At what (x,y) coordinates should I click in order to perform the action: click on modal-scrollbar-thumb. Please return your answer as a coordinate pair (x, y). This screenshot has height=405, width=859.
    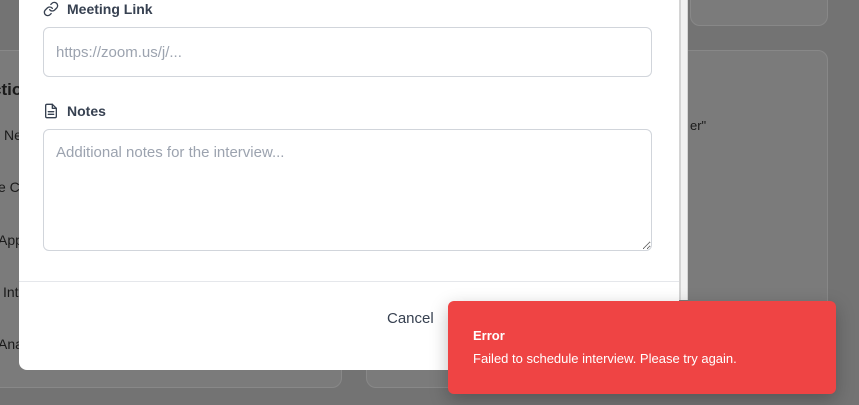
    Looking at the image, I should click on (684, 150).